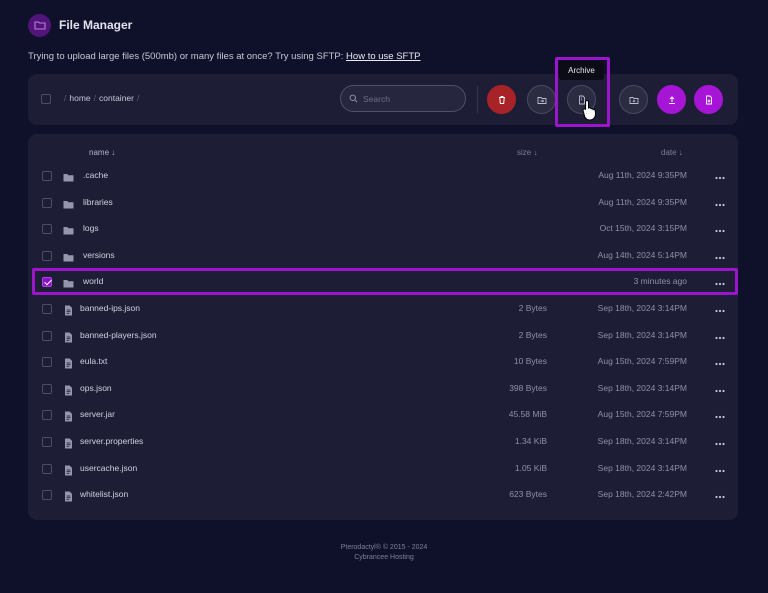  I want to click on table-row: versions Aug 14th, 2024 5:14PM, so click(383, 255).